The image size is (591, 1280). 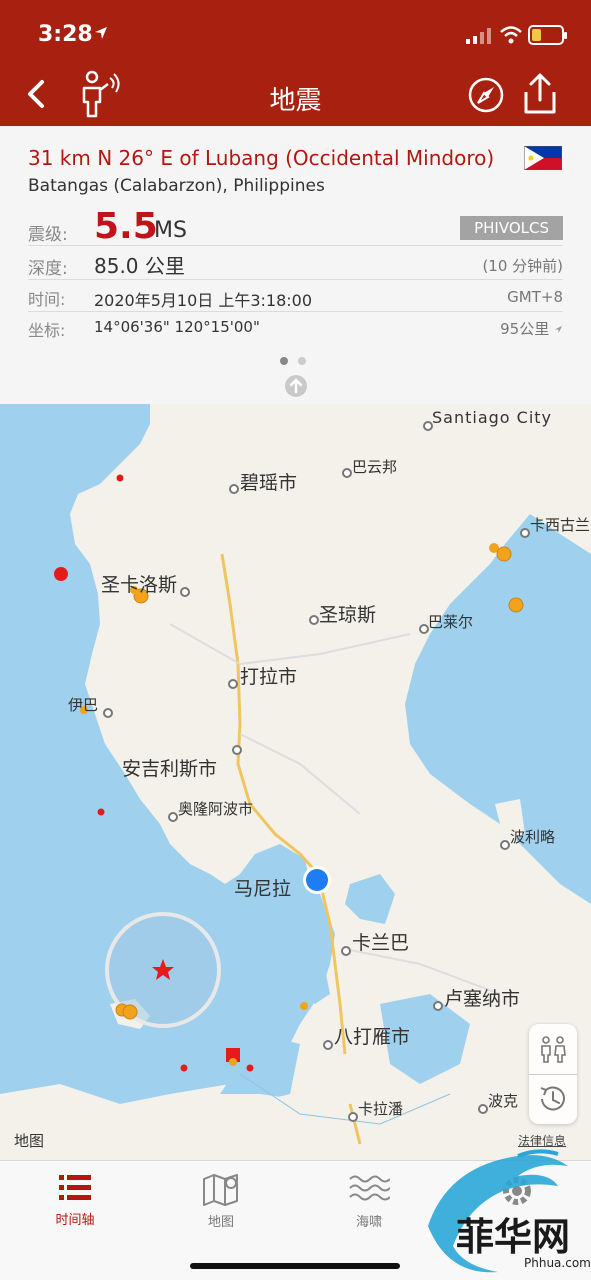 What do you see at coordinates (547, 35) in the screenshot?
I see `battery-icon` at bounding box center [547, 35].